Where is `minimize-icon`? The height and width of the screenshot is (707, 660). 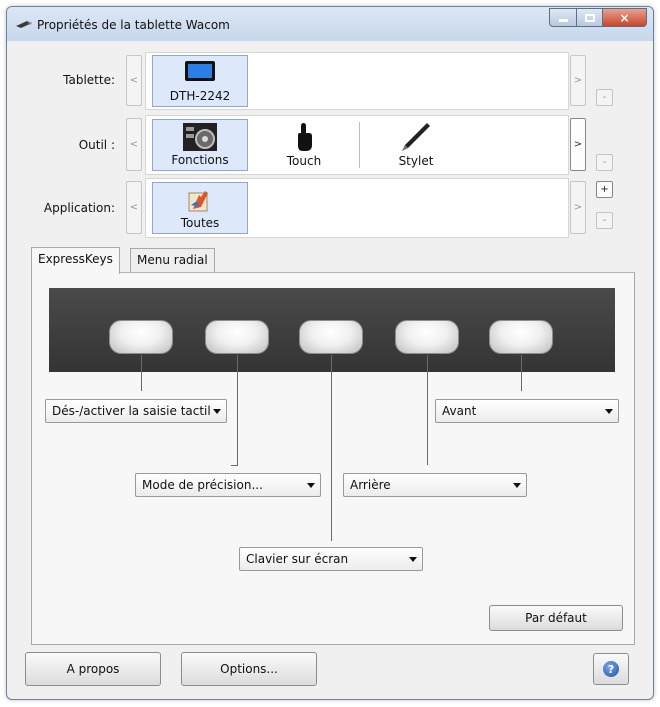
minimize-icon is located at coordinates (563, 20).